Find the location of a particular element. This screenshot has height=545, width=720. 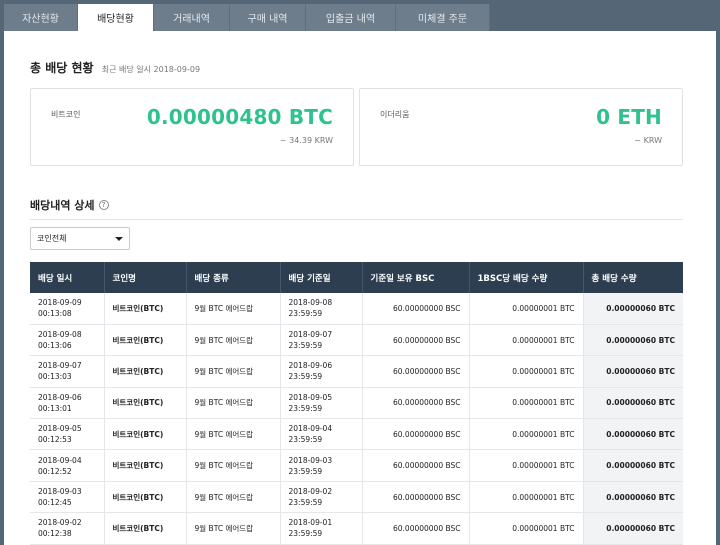

cell-date: 2018-09-06 00:13:01 is located at coordinates (67, 403).